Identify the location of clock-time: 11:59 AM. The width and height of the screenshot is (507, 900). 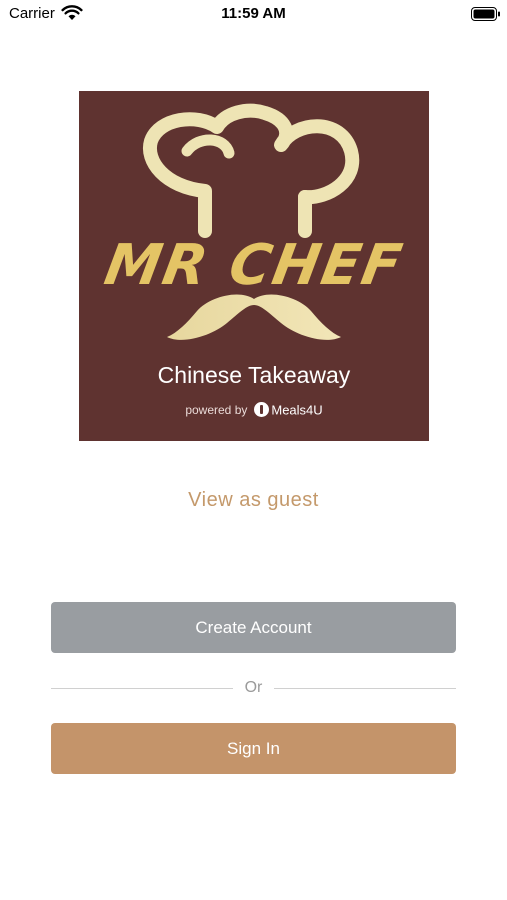
(253, 13).